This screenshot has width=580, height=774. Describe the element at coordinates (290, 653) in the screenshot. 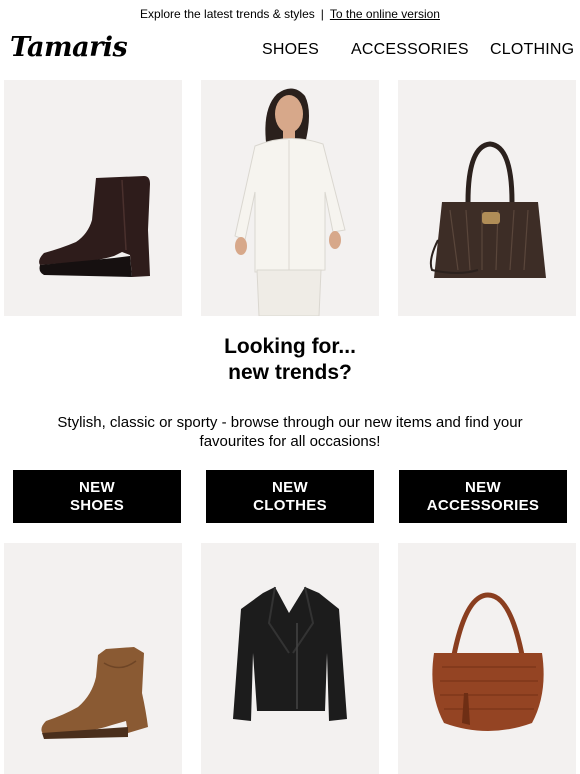

I see `leather-jacket-image-icon` at that location.